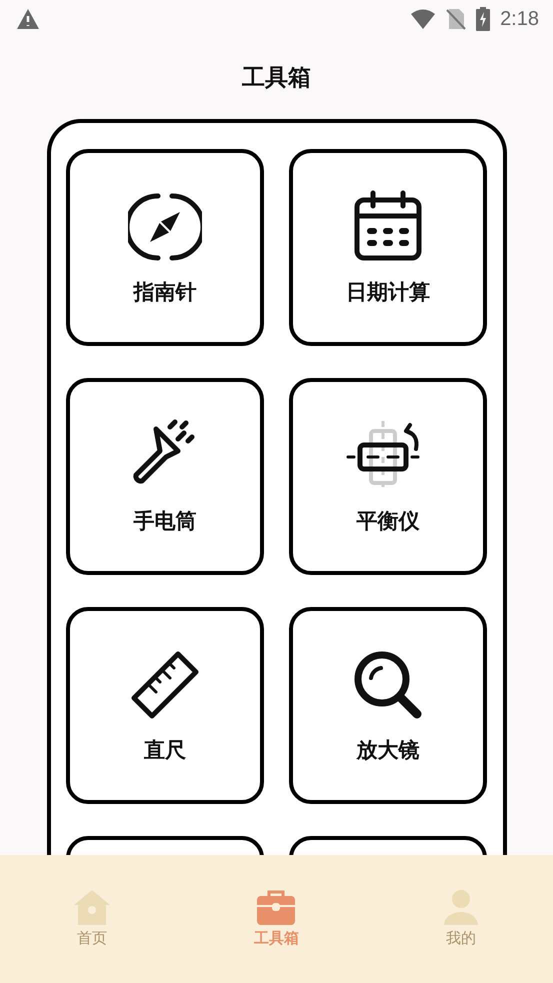  I want to click on tool-label: 日期计算, so click(388, 292).